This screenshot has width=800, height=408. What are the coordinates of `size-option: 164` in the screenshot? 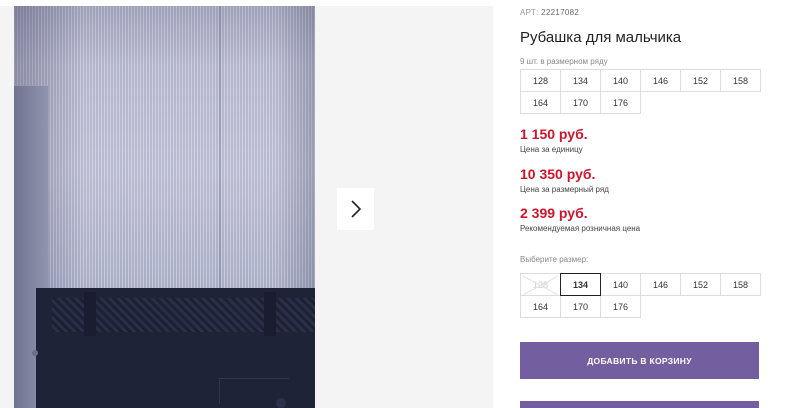 It's located at (540, 306).